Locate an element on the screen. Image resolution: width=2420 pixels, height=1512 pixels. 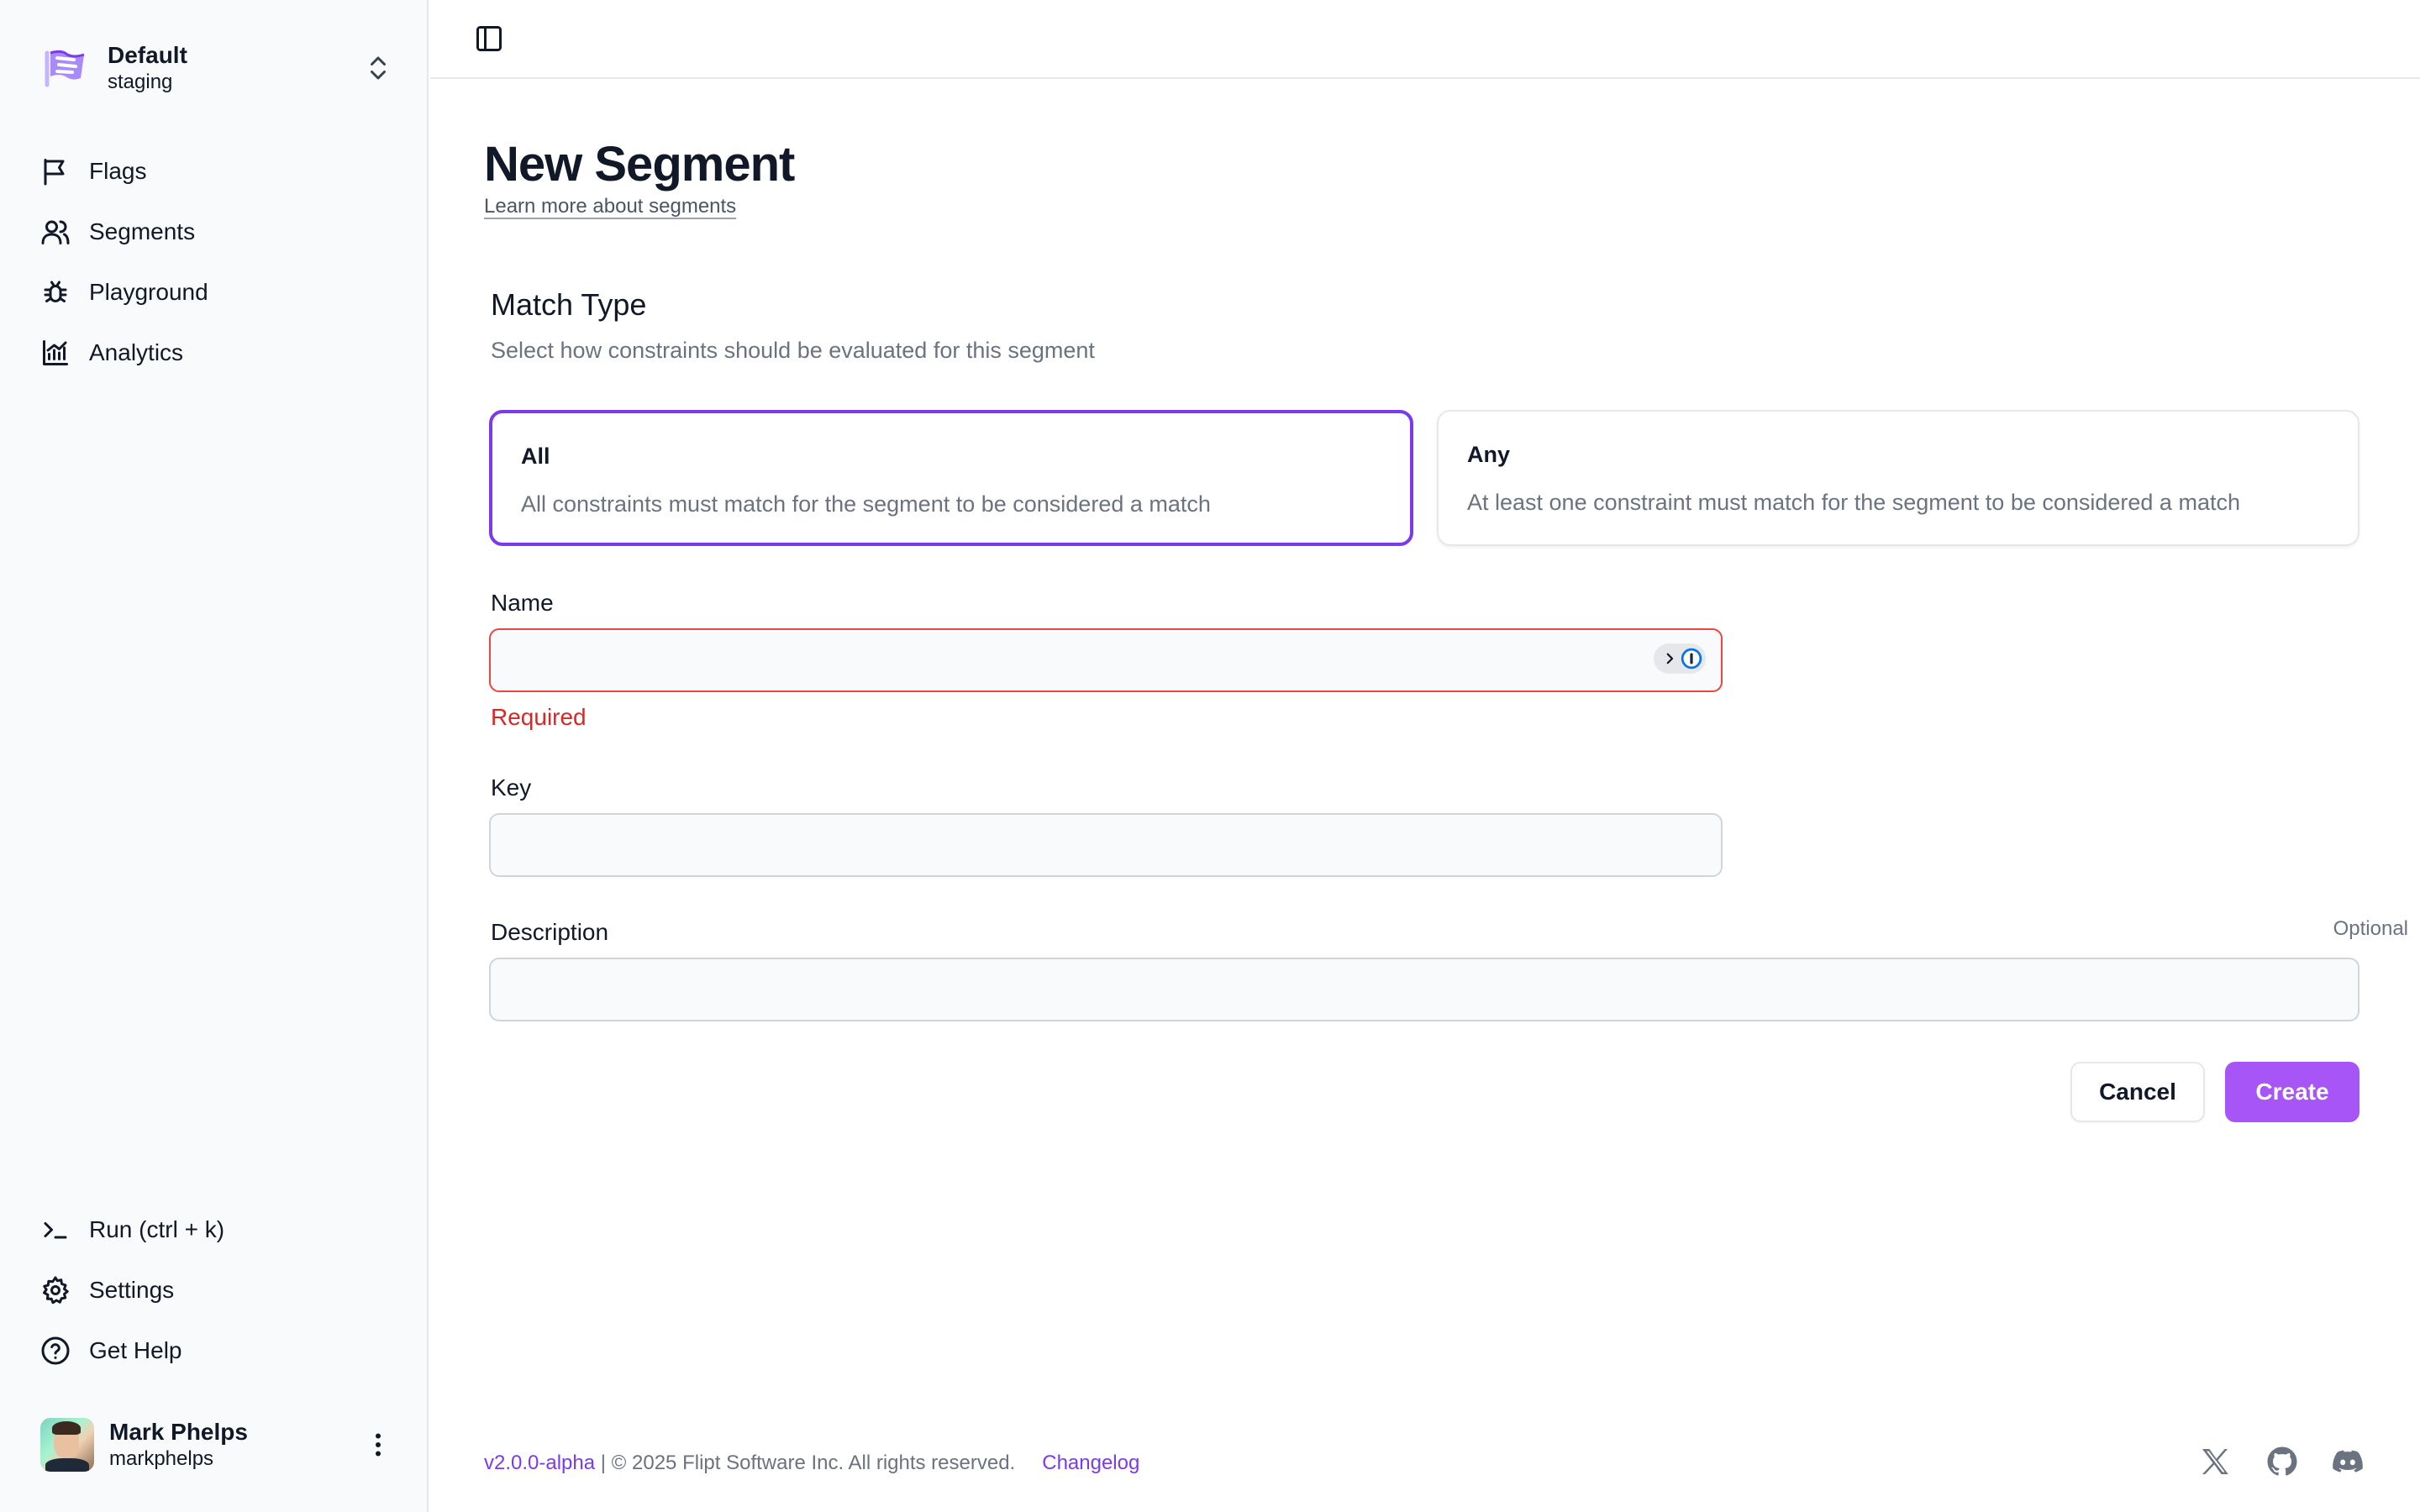
password-manager-icon is located at coordinates (1680, 658).